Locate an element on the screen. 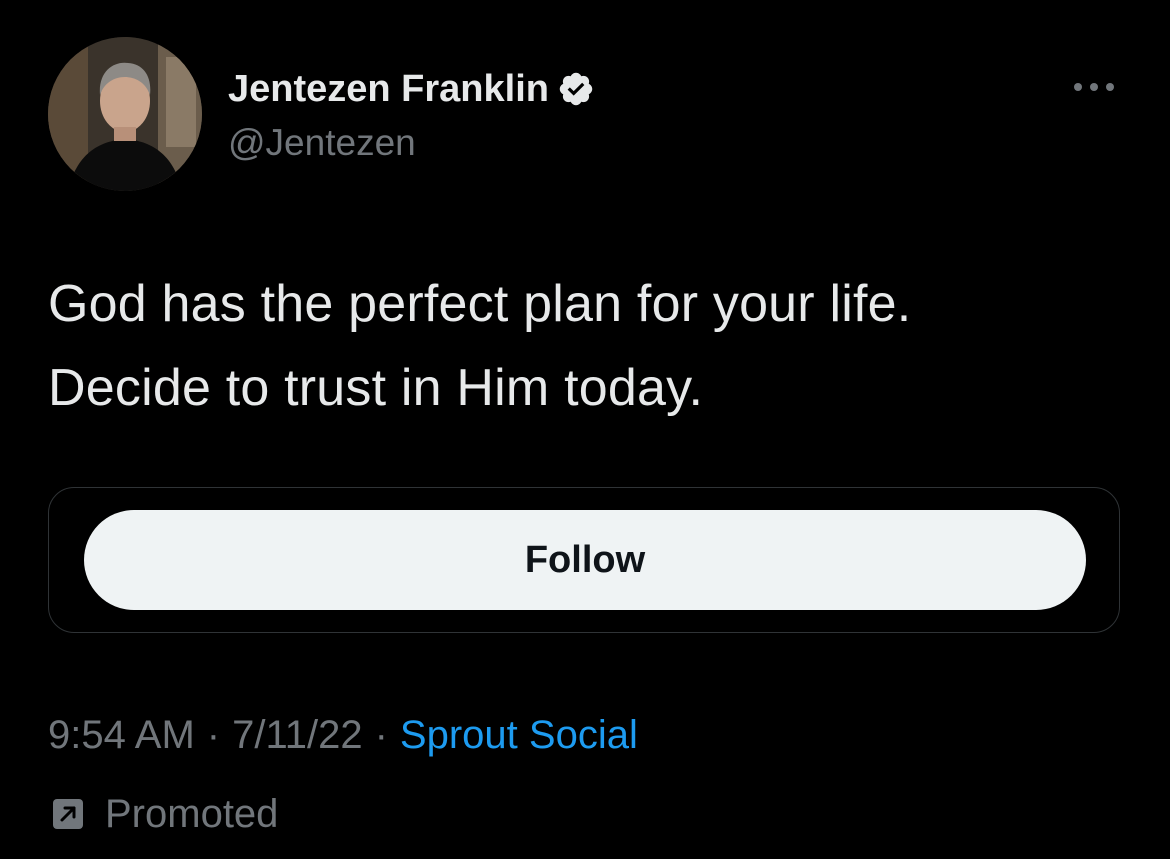  display-name: Jentezen Franklin is located at coordinates (388, 89).